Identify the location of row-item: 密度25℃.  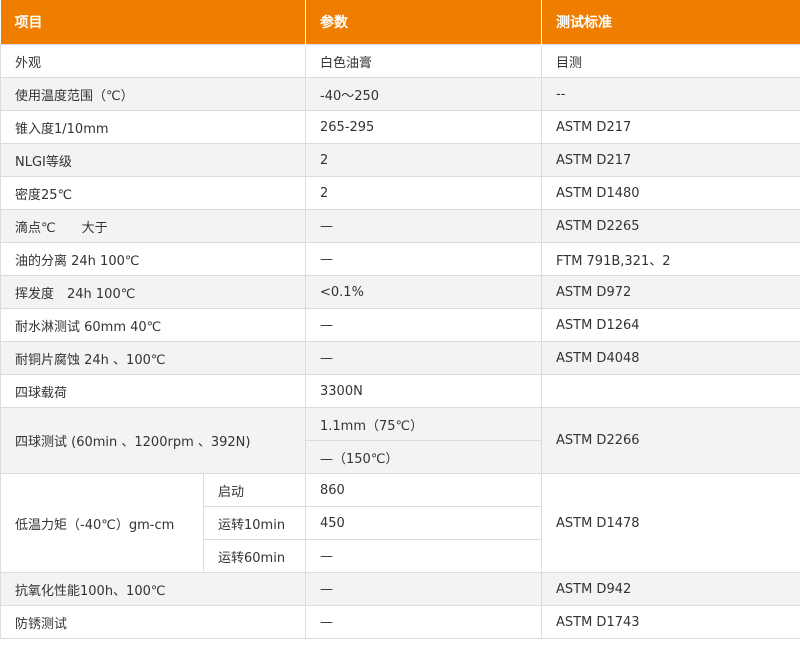
(153, 193).